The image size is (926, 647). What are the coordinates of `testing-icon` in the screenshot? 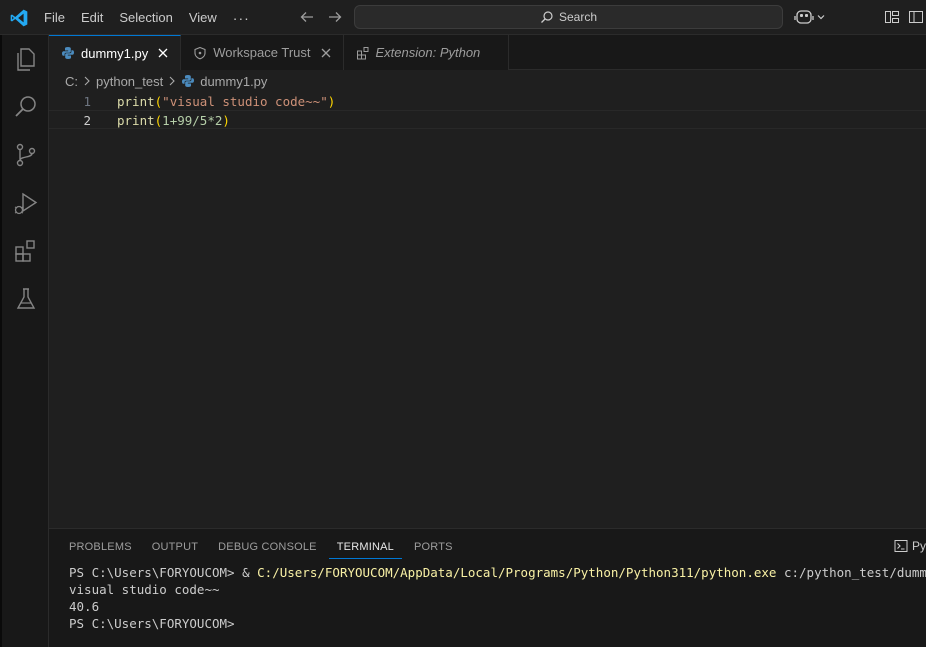 It's located at (26, 299).